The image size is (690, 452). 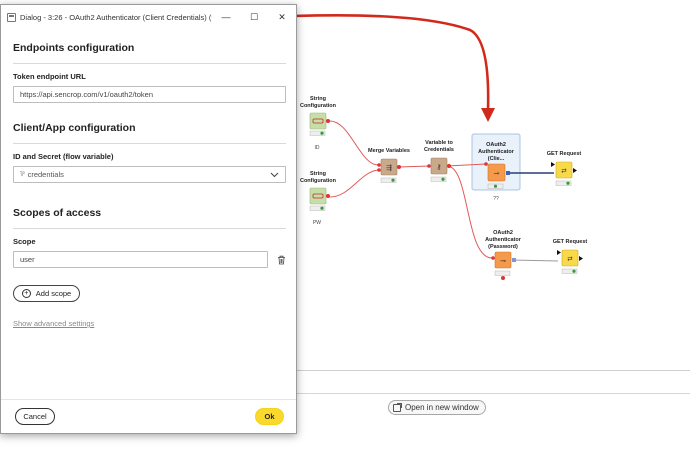 I want to click on add-scope-button: + Add scope, so click(x=46, y=293).